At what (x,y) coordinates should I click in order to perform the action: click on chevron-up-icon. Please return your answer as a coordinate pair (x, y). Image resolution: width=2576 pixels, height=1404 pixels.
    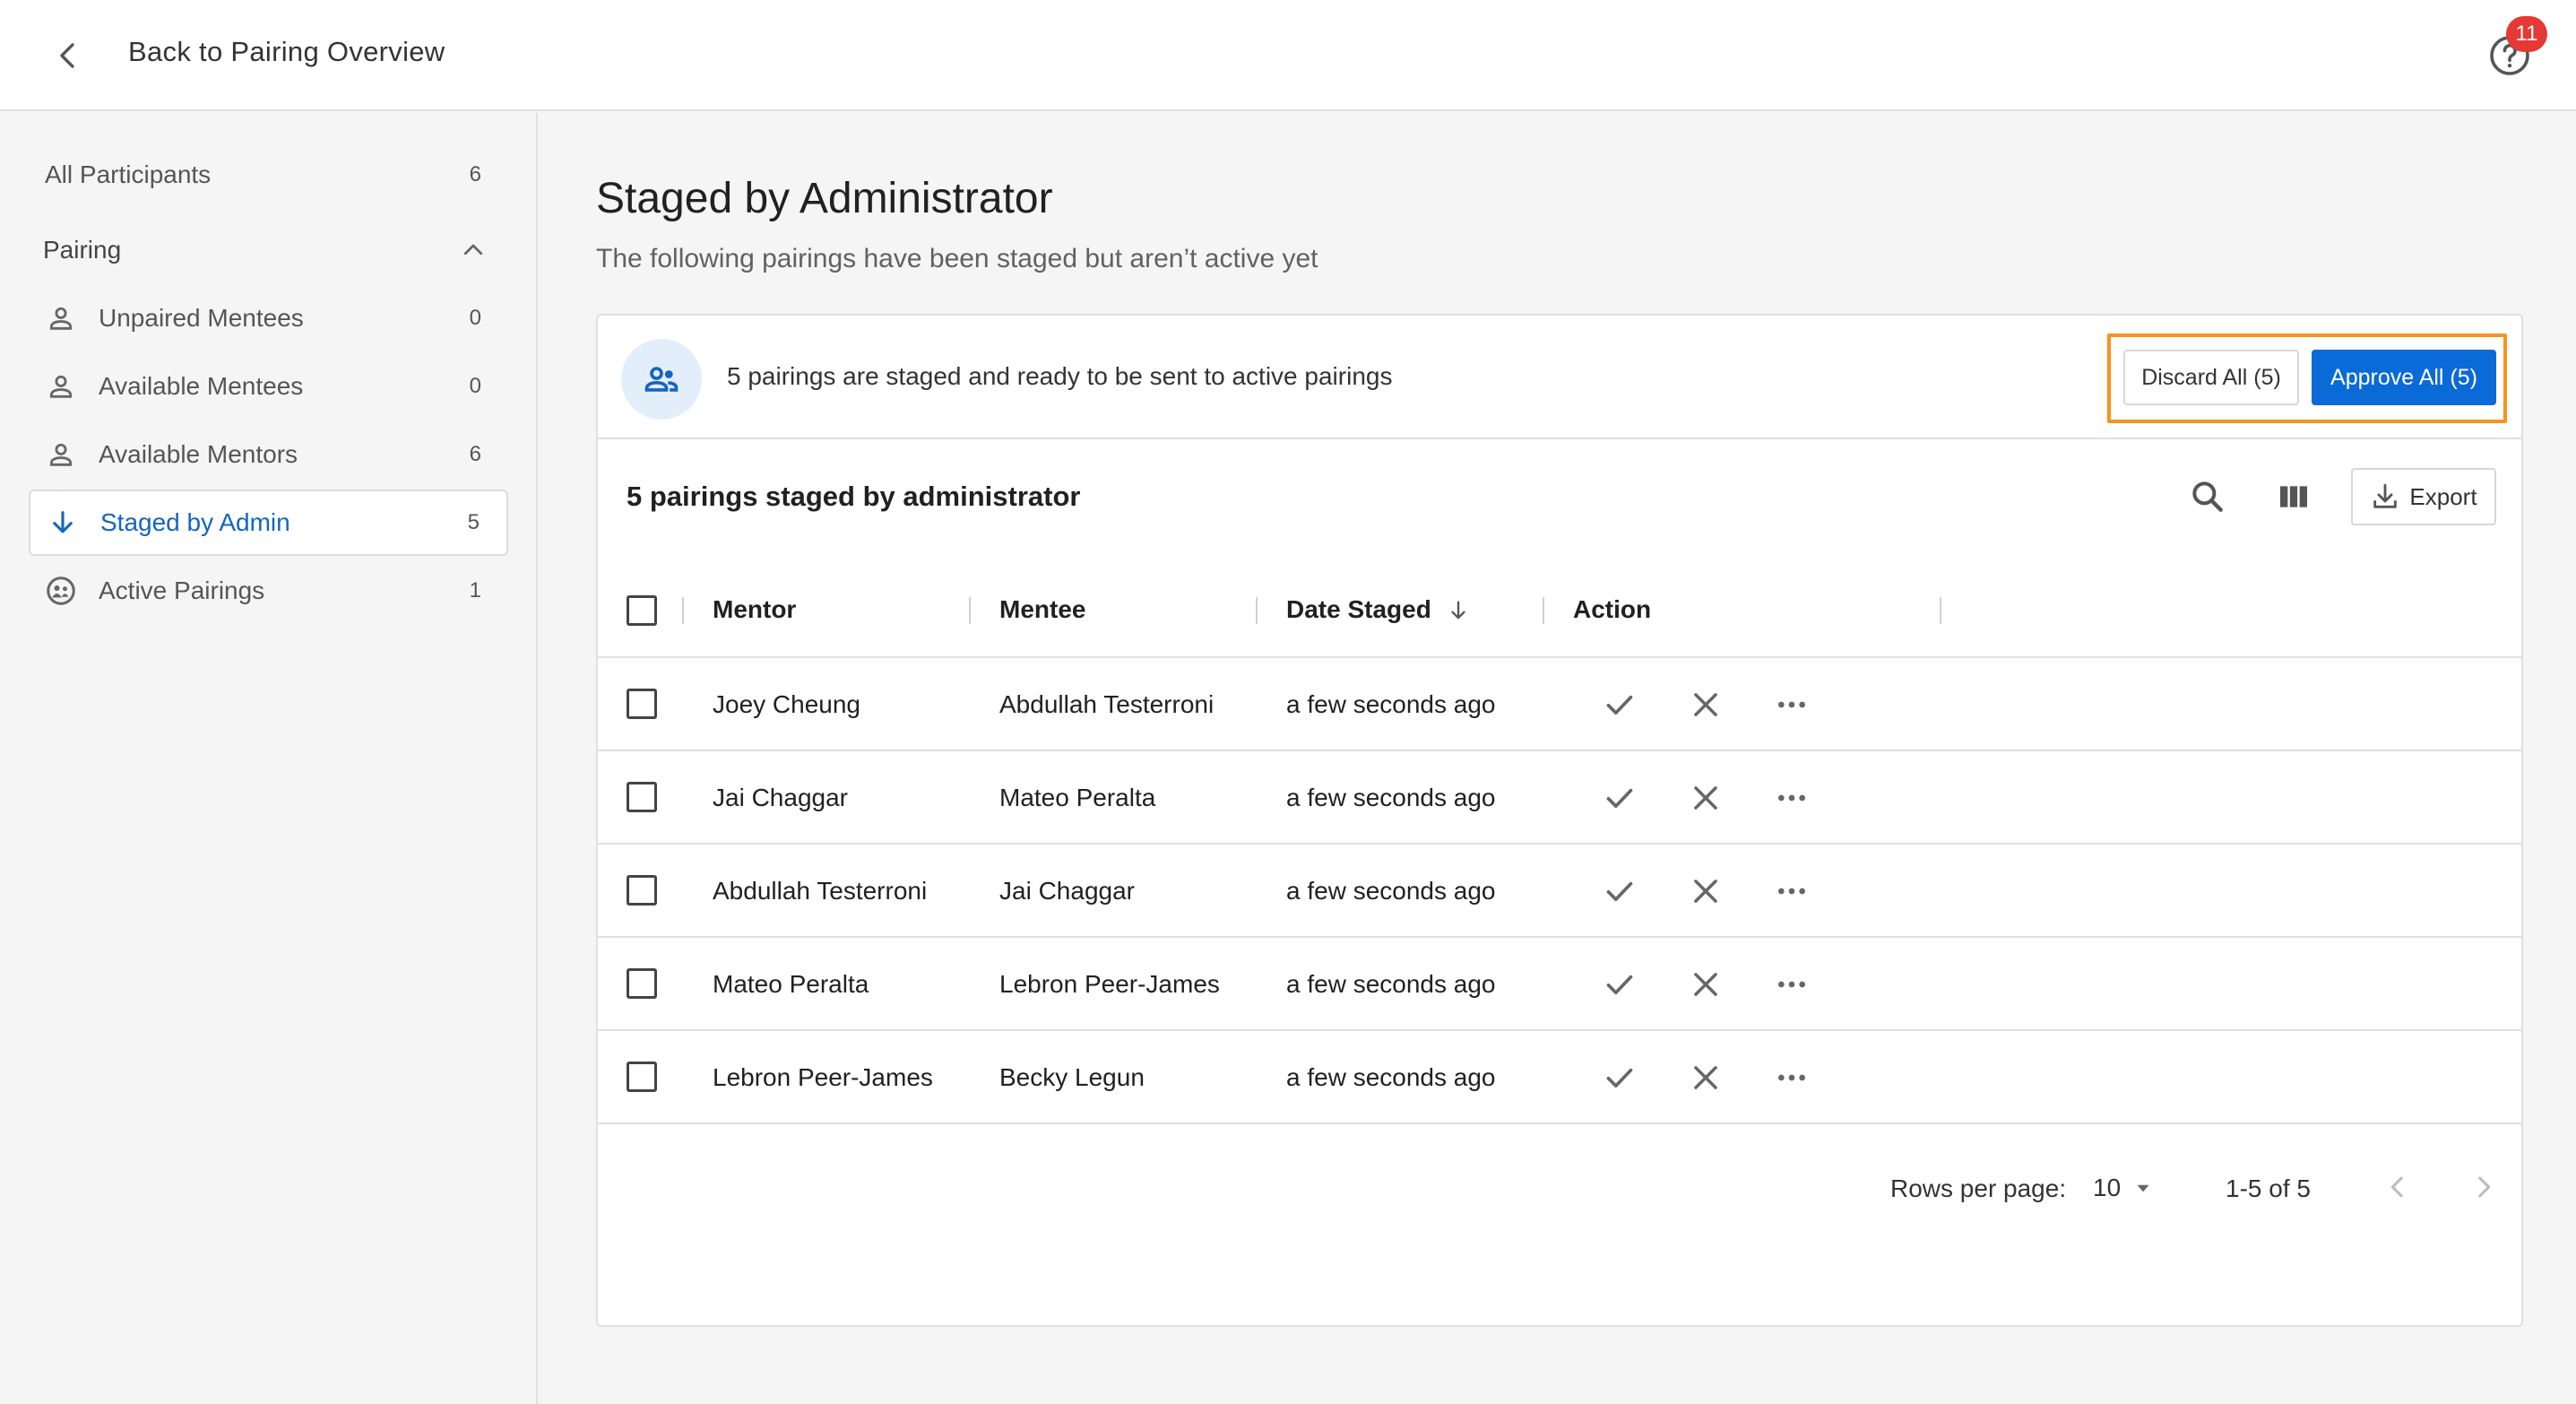
    Looking at the image, I should click on (473, 250).